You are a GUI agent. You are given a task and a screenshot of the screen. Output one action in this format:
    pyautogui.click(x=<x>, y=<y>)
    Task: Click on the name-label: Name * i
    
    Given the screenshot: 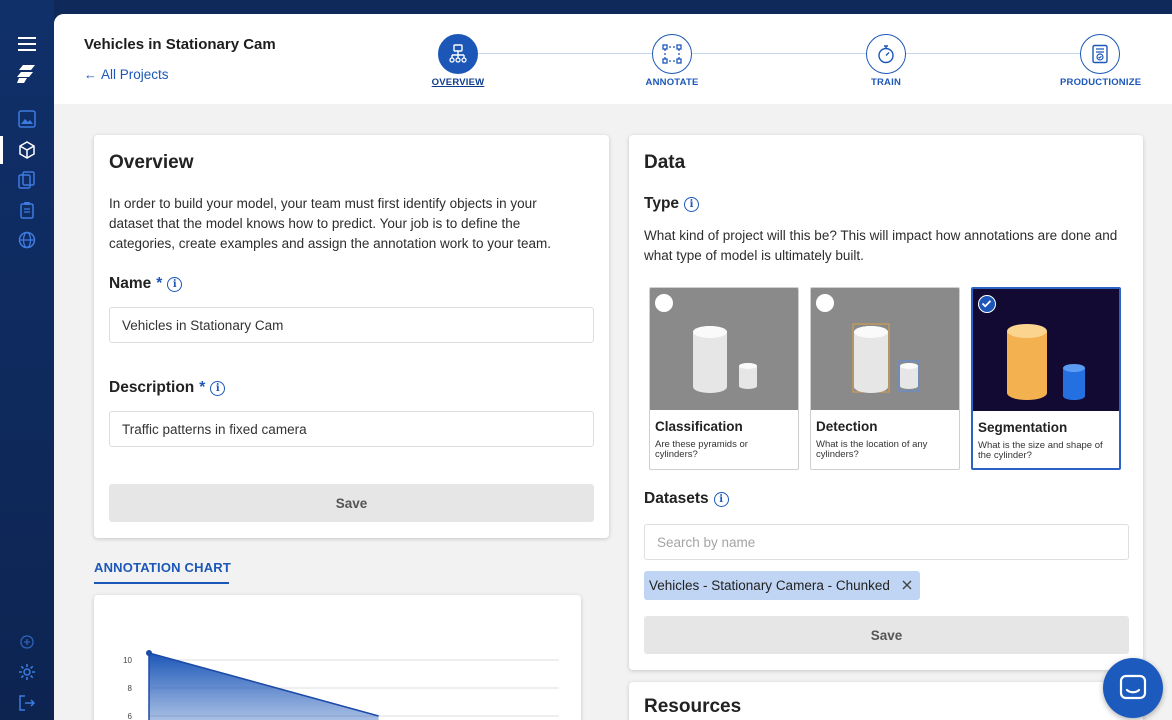 What is the action you would take?
    pyautogui.click(x=146, y=284)
    